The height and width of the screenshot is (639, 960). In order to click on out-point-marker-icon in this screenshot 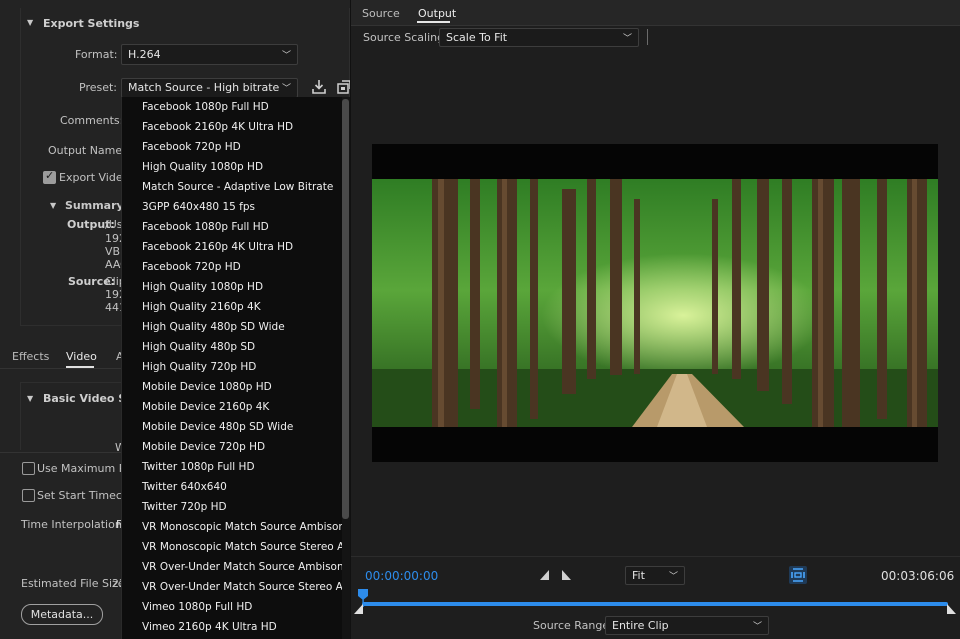, I will do `click(951, 609)`.